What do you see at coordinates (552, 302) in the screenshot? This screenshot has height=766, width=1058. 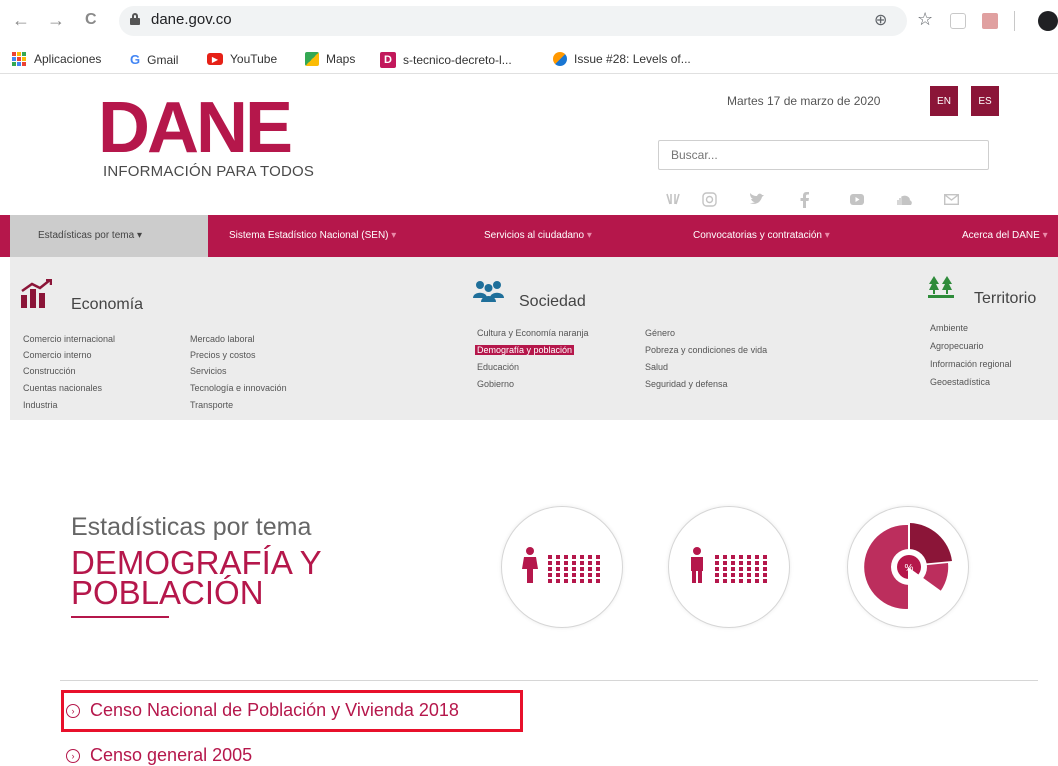 I see `category-sociedad: Sociedad` at bounding box center [552, 302].